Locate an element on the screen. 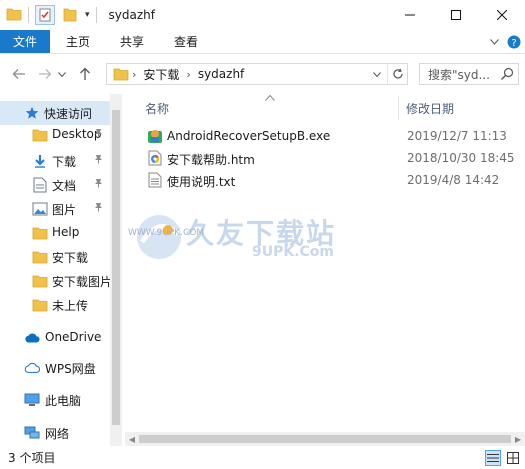 The height and width of the screenshot is (469, 525). sidebar-item: 此电脑 is located at coordinates (55, 400).